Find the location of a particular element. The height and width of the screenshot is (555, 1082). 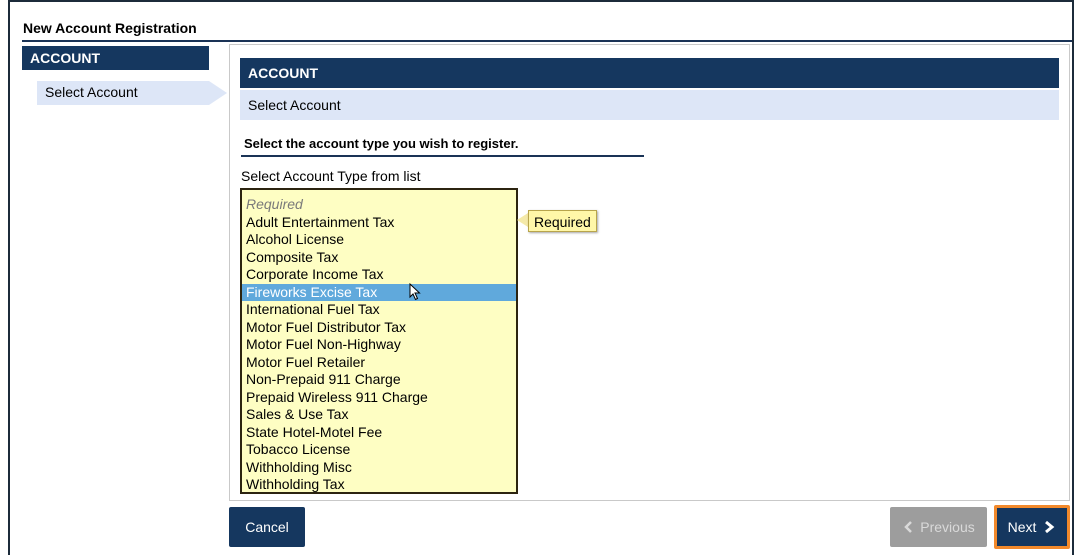

previous-button-label: Previous is located at coordinates (947, 527).